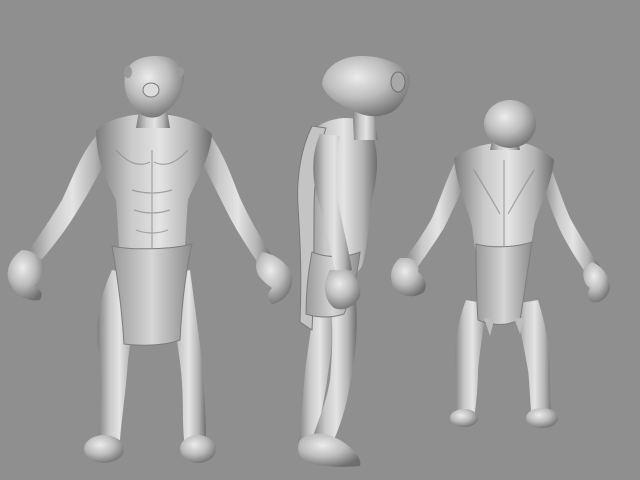  What do you see at coordinates (464, 418) in the screenshot?
I see `back-left-foot` at bounding box center [464, 418].